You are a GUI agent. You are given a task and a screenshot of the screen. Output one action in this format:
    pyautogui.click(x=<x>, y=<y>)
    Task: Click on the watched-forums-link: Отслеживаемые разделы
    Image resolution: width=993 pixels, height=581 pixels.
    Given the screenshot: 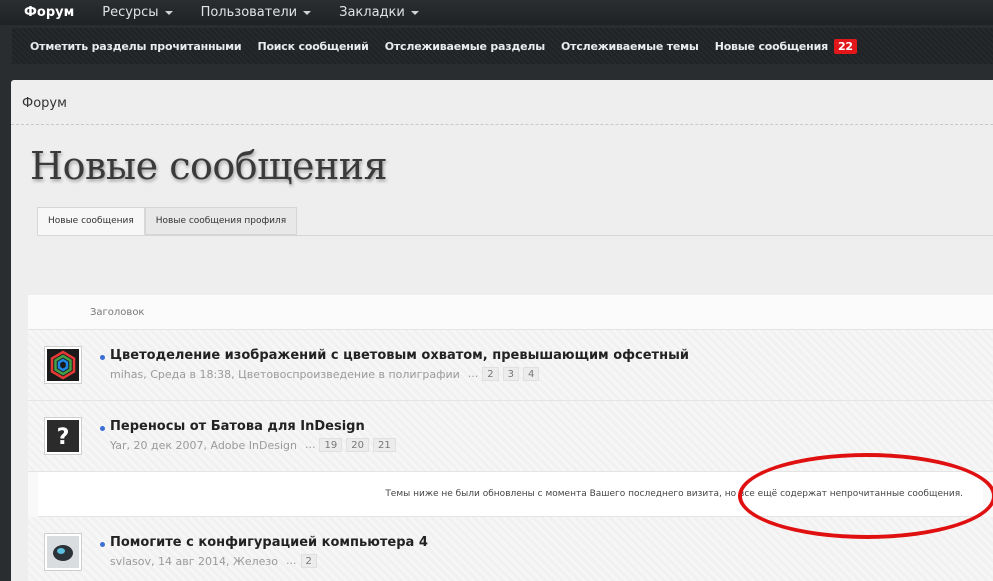 What is the action you would take?
    pyautogui.click(x=465, y=46)
    